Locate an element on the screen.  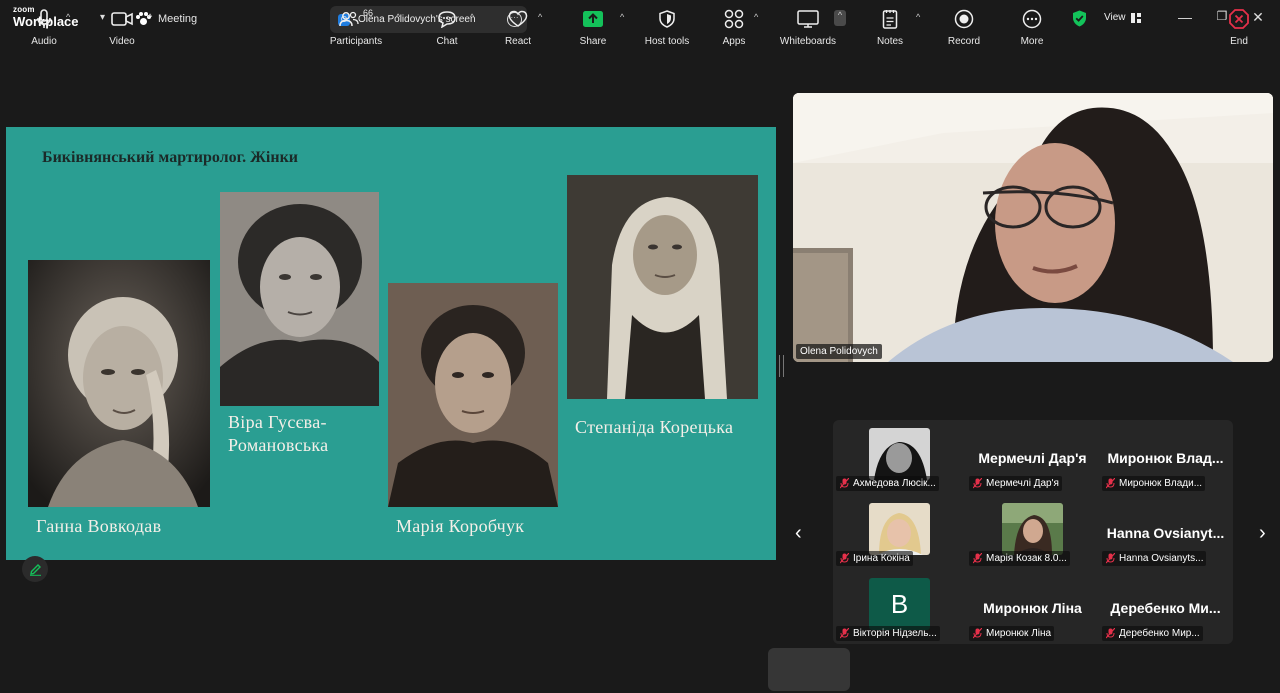
share-button: Share is located at coordinates (593, 24).